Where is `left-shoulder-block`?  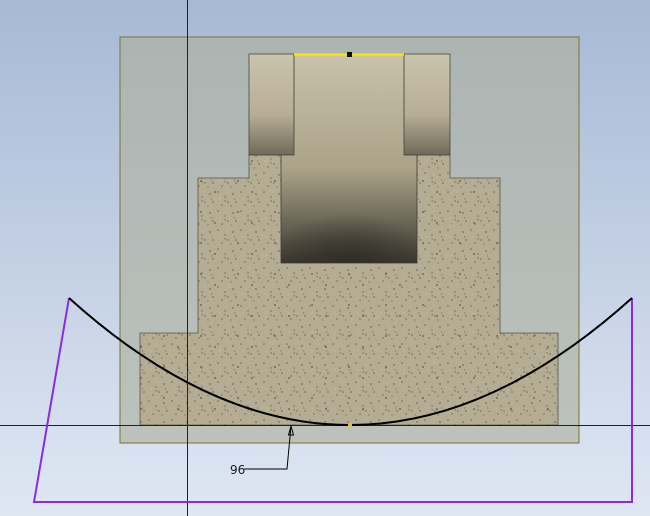 left-shoulder-block is located at coordinates (271, 104).